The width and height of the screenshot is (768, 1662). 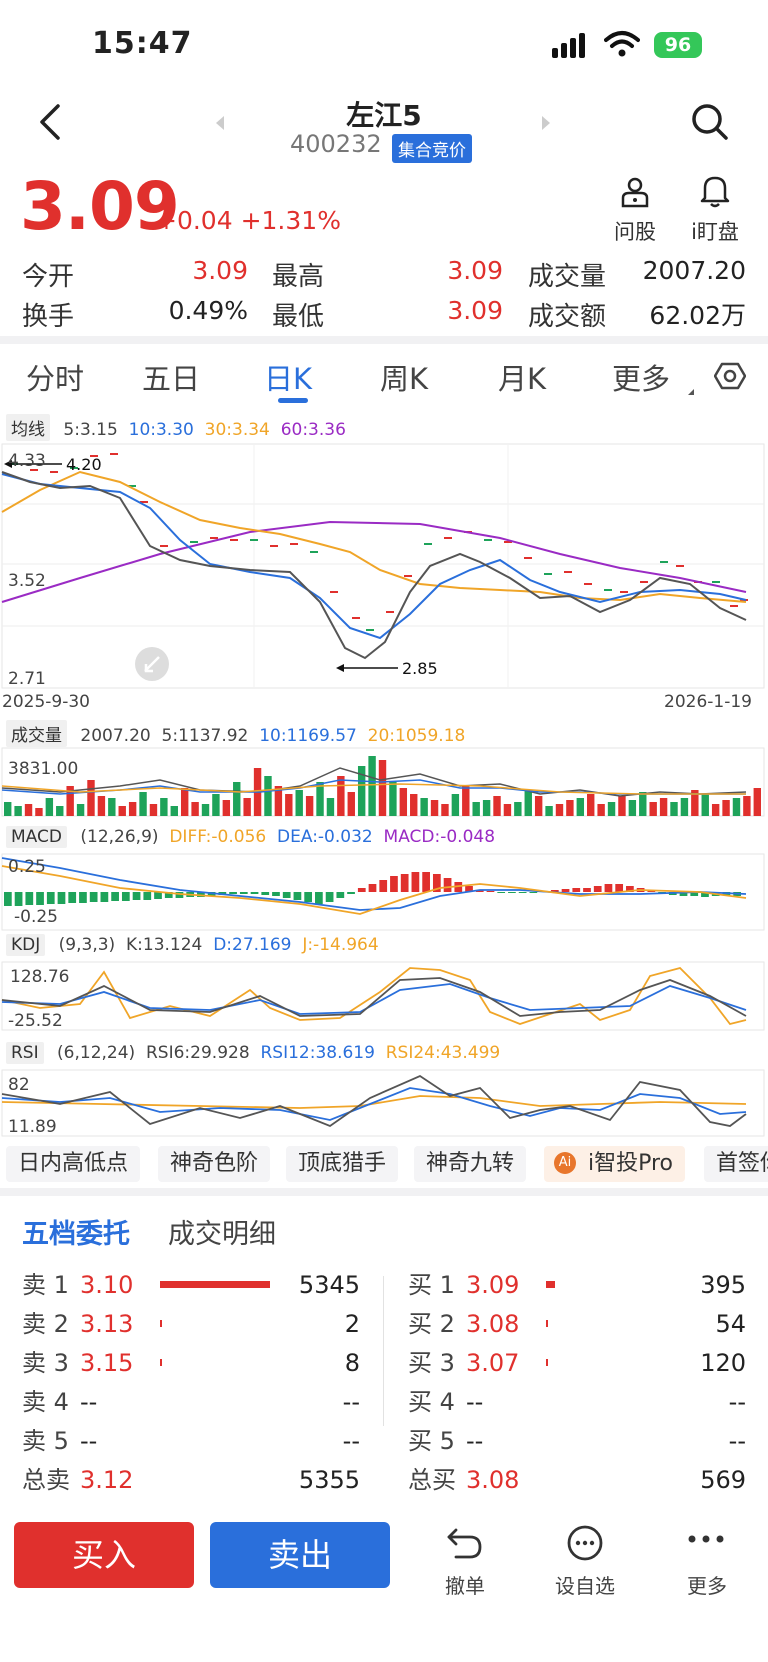 I want to click on tab-trade-detail: 成交明细, so click(x=222, y=1231).